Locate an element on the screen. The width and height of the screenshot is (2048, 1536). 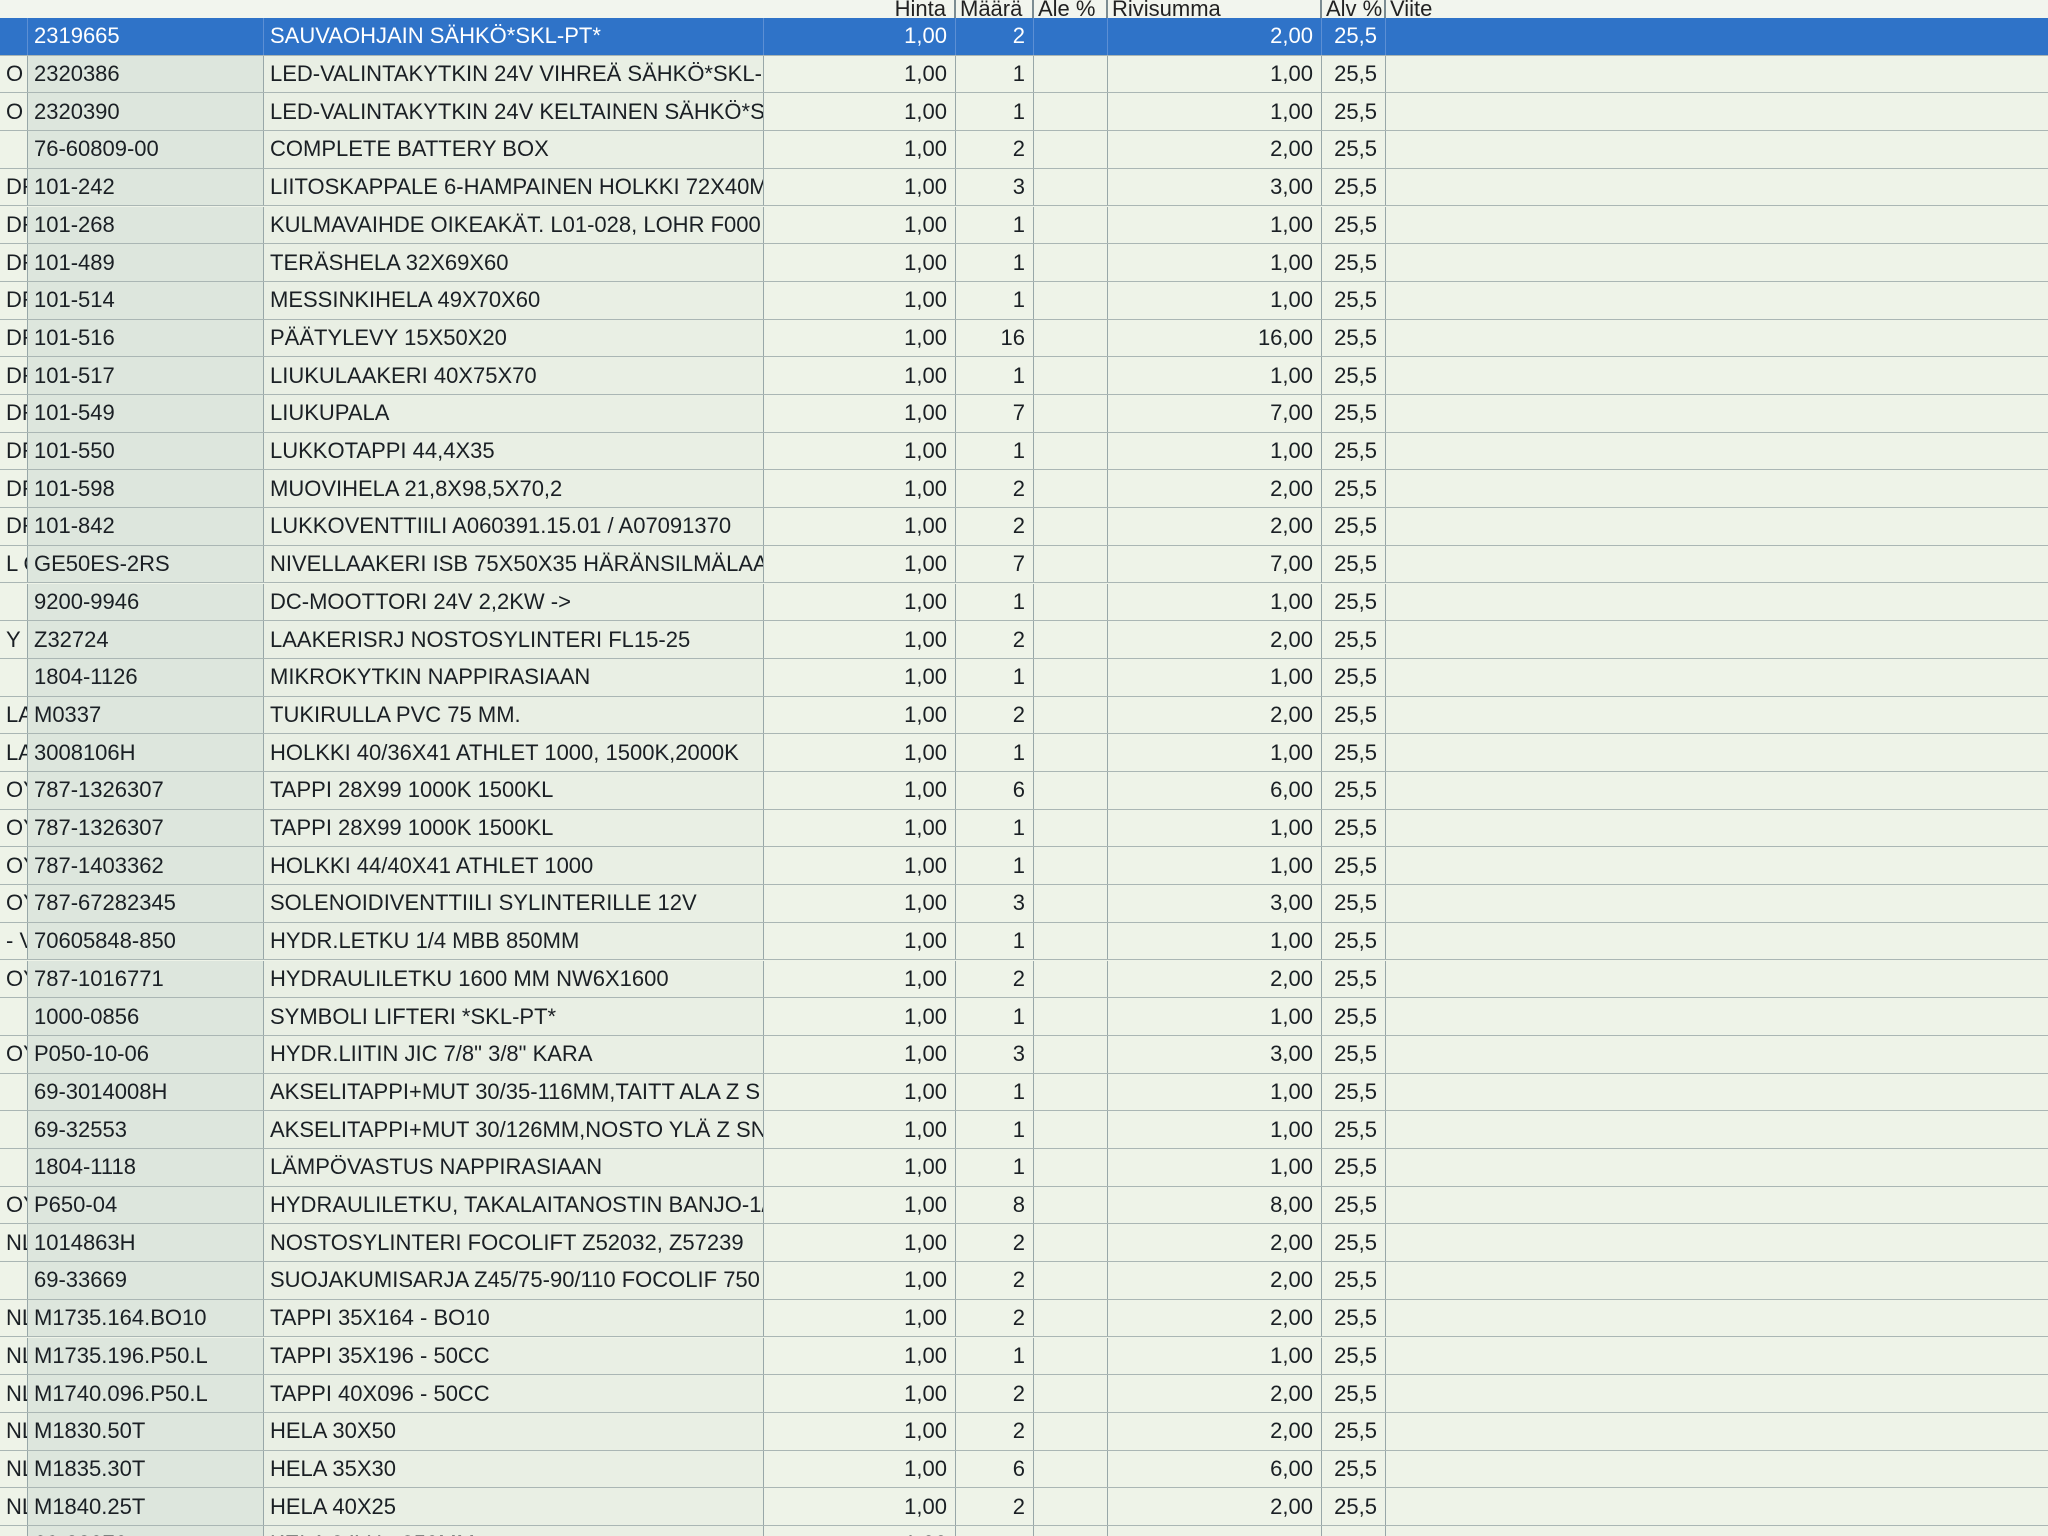
table-row: DR101-489TERÄSHELA 32X69X601,0011,0025,5 is located at coordinates (1024, 263).